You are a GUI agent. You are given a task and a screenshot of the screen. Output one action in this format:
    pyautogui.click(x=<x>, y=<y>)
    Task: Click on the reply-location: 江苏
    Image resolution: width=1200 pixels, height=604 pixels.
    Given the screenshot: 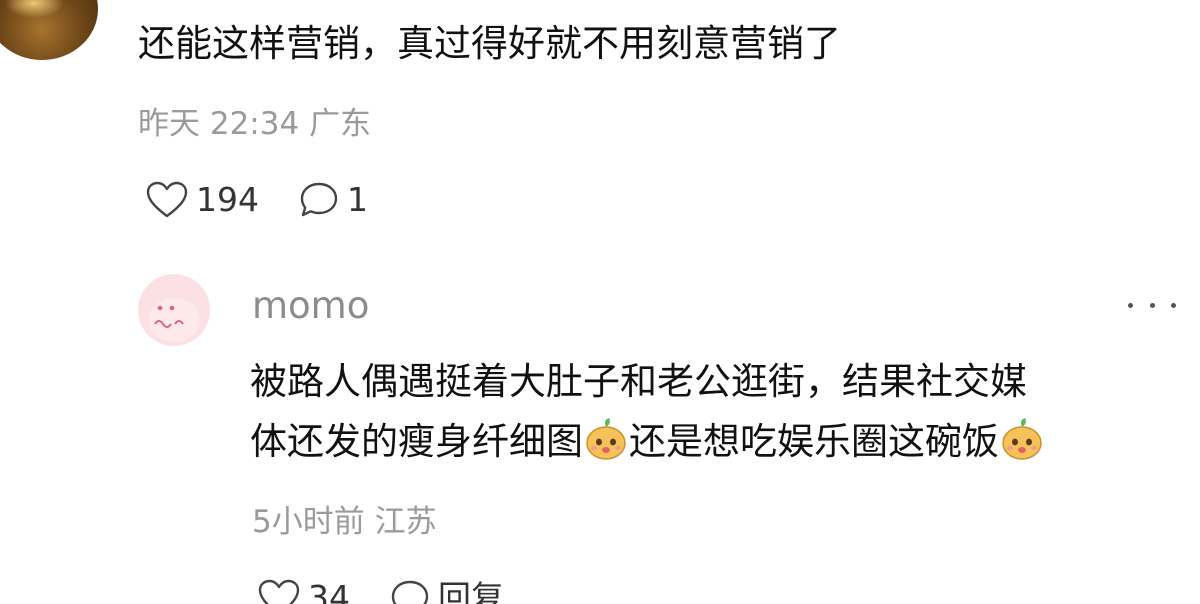 What is the action you would take?
    pyautogui.click(x=405, y=522)
    